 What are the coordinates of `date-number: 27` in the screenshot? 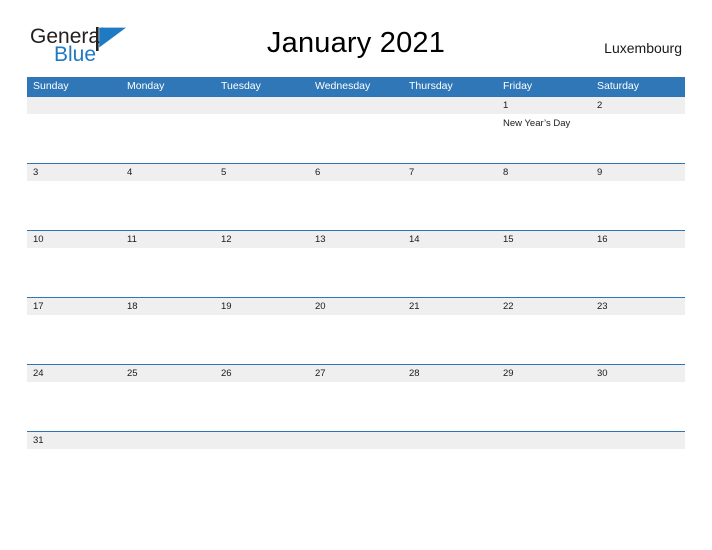 It's located at (356, 373).